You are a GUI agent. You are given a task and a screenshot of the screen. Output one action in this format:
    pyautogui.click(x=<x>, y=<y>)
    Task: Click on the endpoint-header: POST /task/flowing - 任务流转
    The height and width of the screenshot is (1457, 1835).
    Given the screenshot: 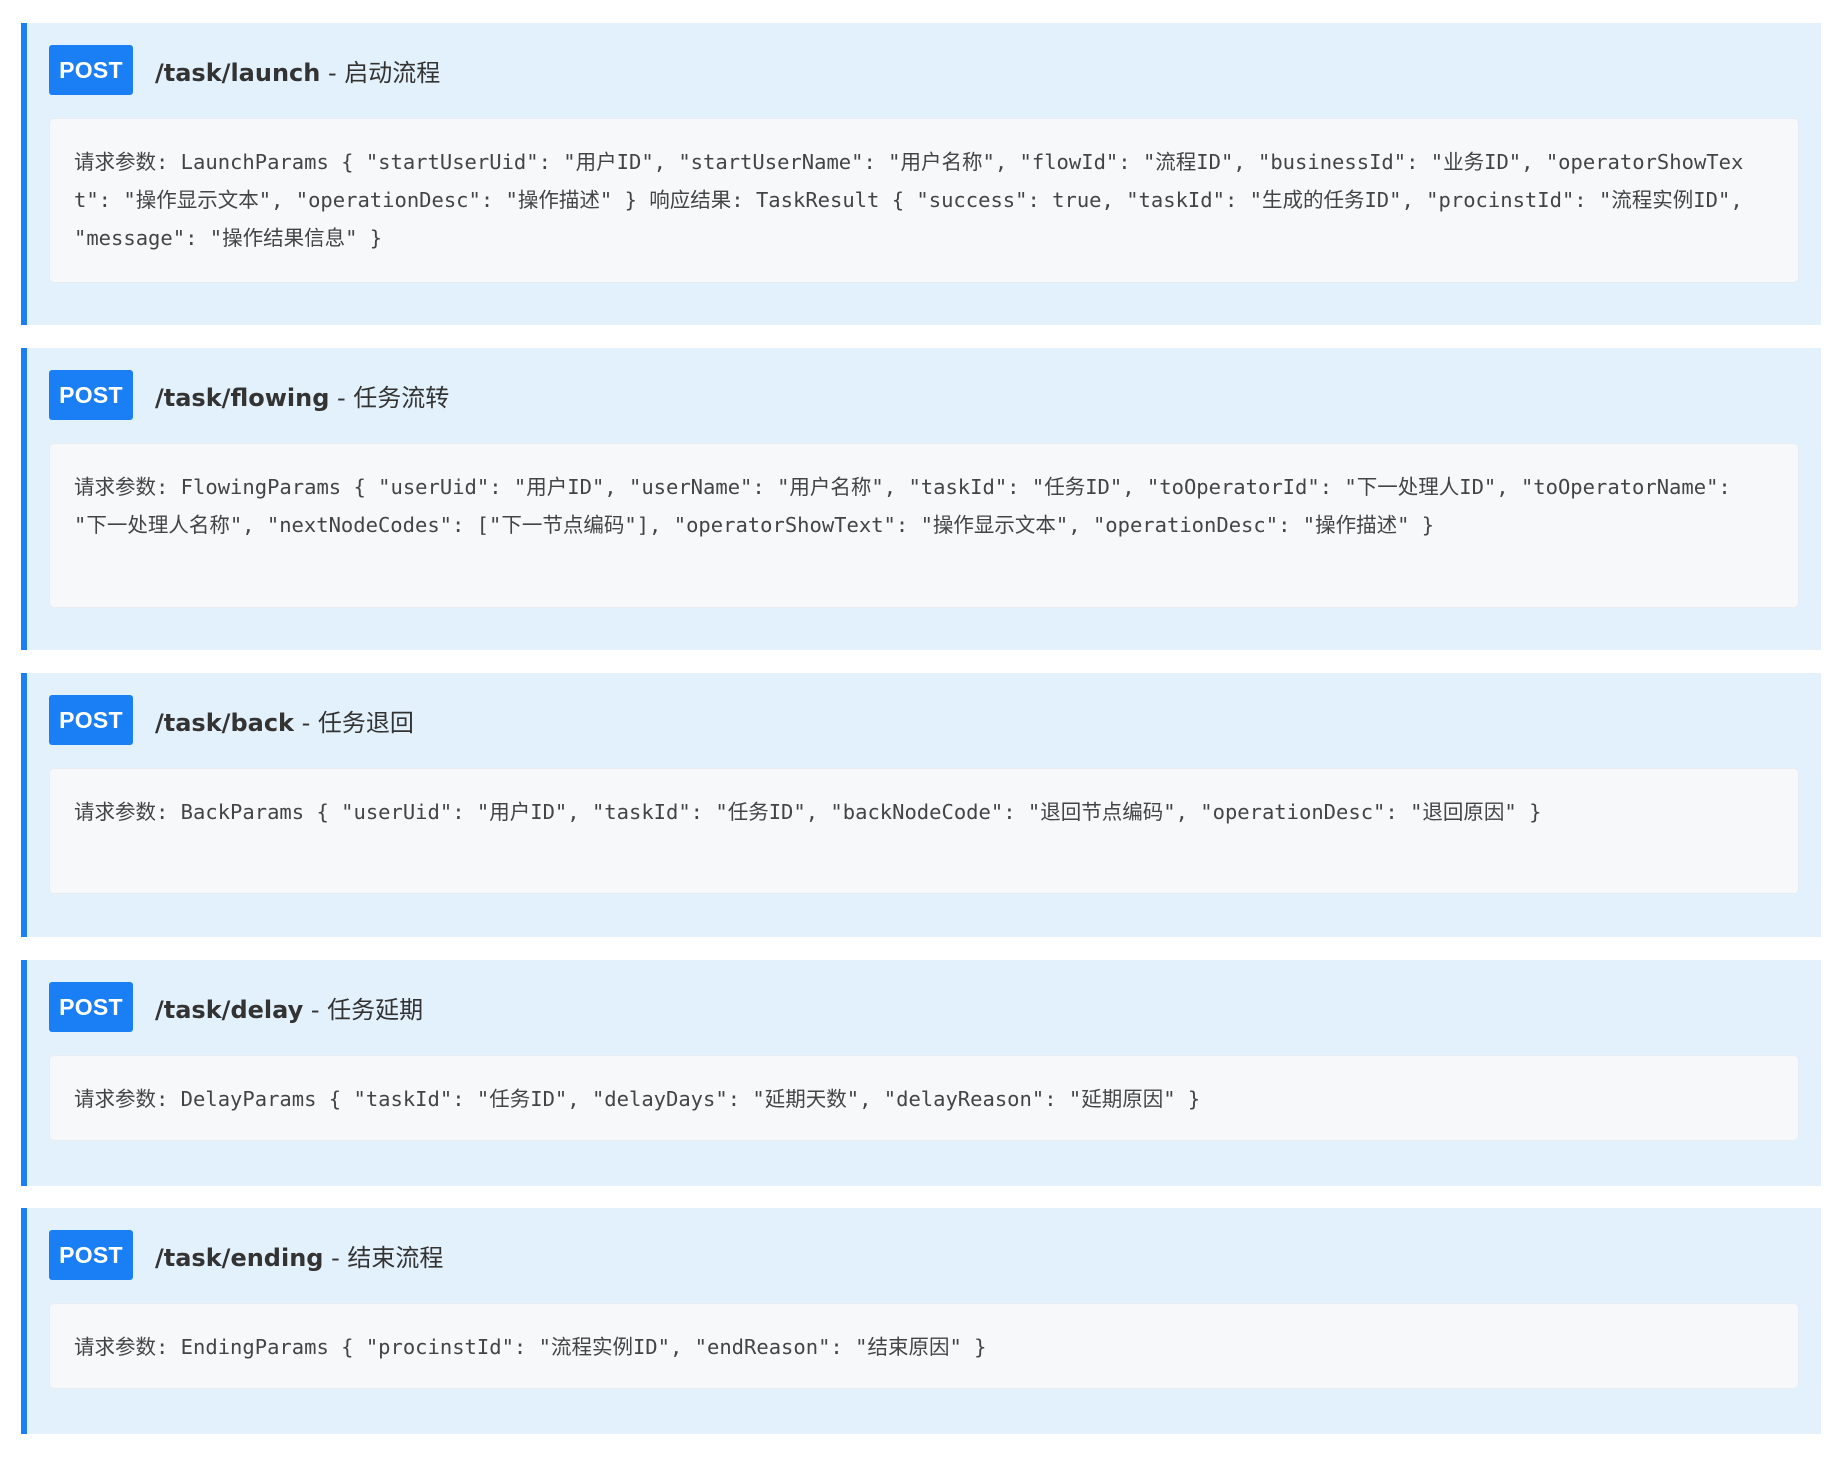 What is the action you would take?
    pyautogui.click(x=249, y=395)
    